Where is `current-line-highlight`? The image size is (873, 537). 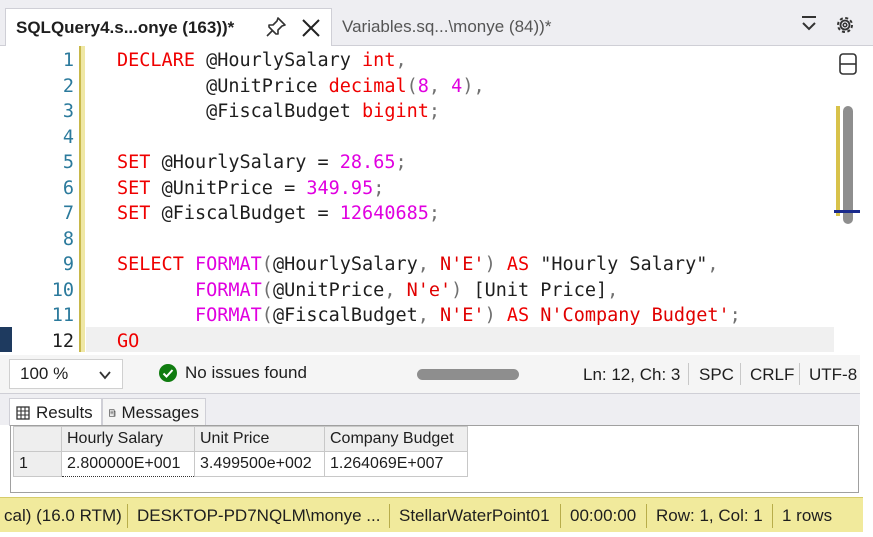
current-line-highlight is located at coordinates (460, 339).